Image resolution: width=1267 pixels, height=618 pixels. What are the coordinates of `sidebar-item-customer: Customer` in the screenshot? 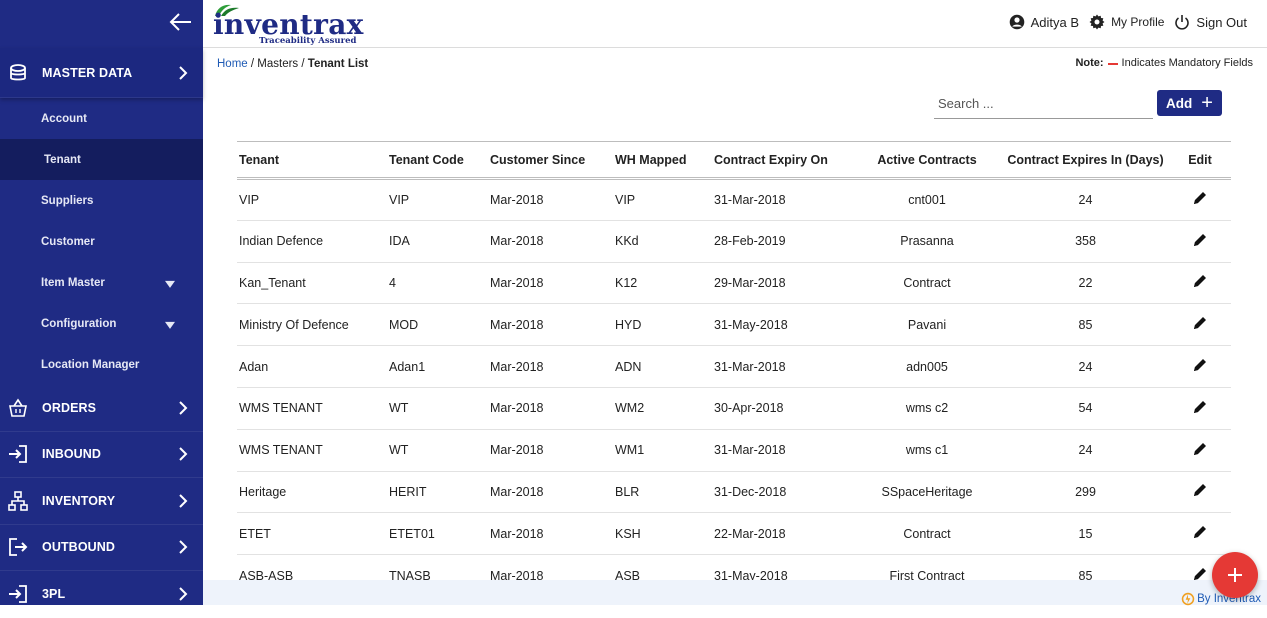 It's located at (101, 241).